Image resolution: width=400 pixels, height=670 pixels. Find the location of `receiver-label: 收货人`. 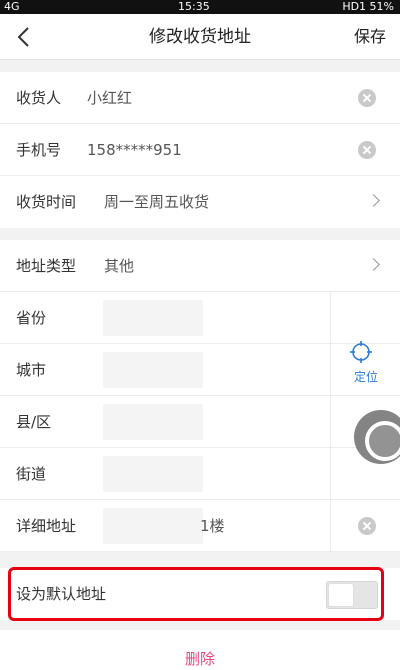

receiver-label: 收货人 is located at coordinates (39, 98).